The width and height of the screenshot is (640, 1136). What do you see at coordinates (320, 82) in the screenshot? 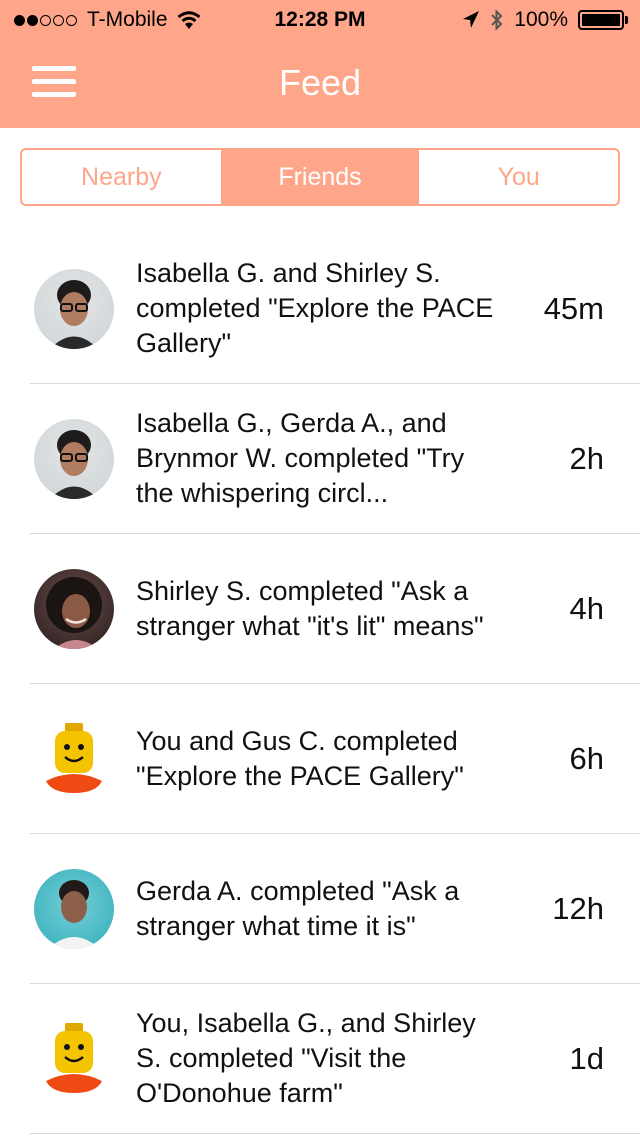
I see `page-title: Feed` at bounding box center [320, 82].